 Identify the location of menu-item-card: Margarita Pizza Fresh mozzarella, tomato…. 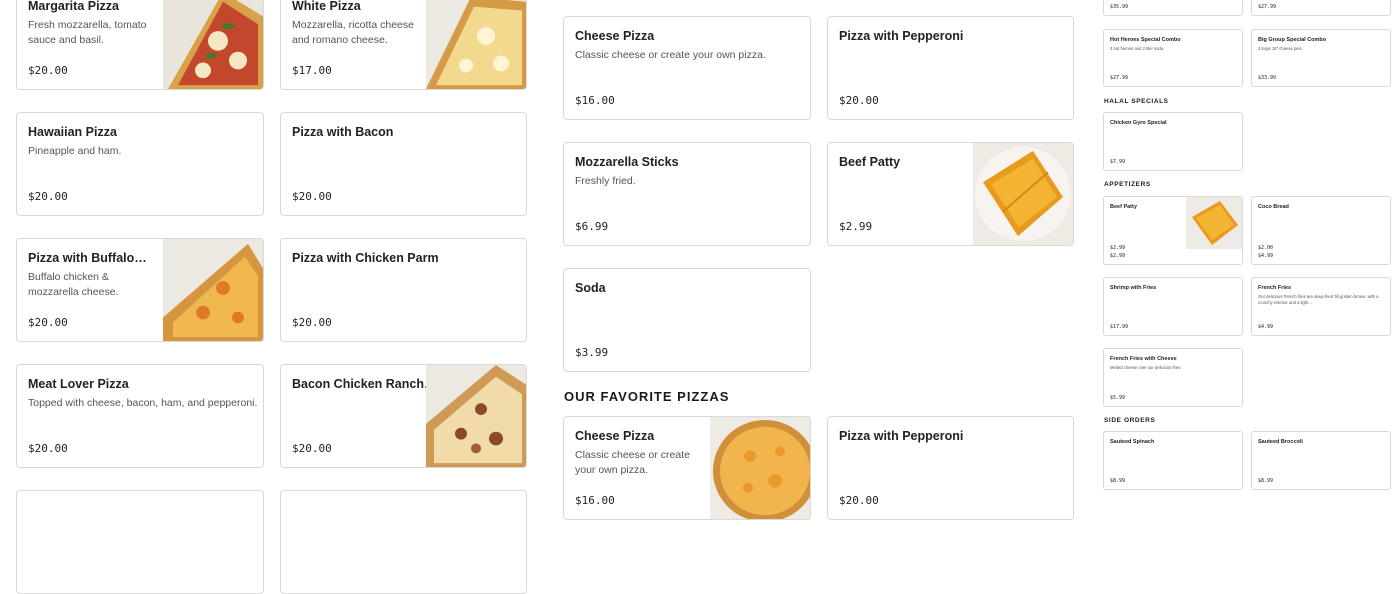
(140, 45).